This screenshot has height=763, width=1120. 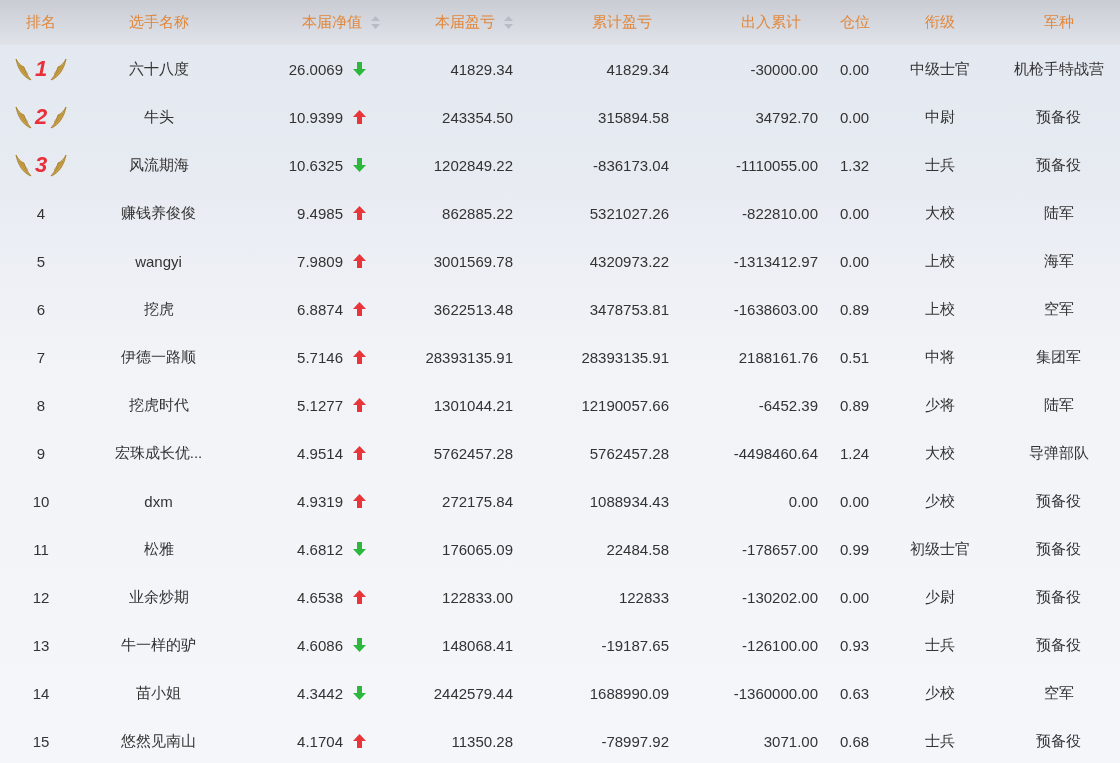 I want to click on player-name: 苗小姐, so click(x=158, y=693).